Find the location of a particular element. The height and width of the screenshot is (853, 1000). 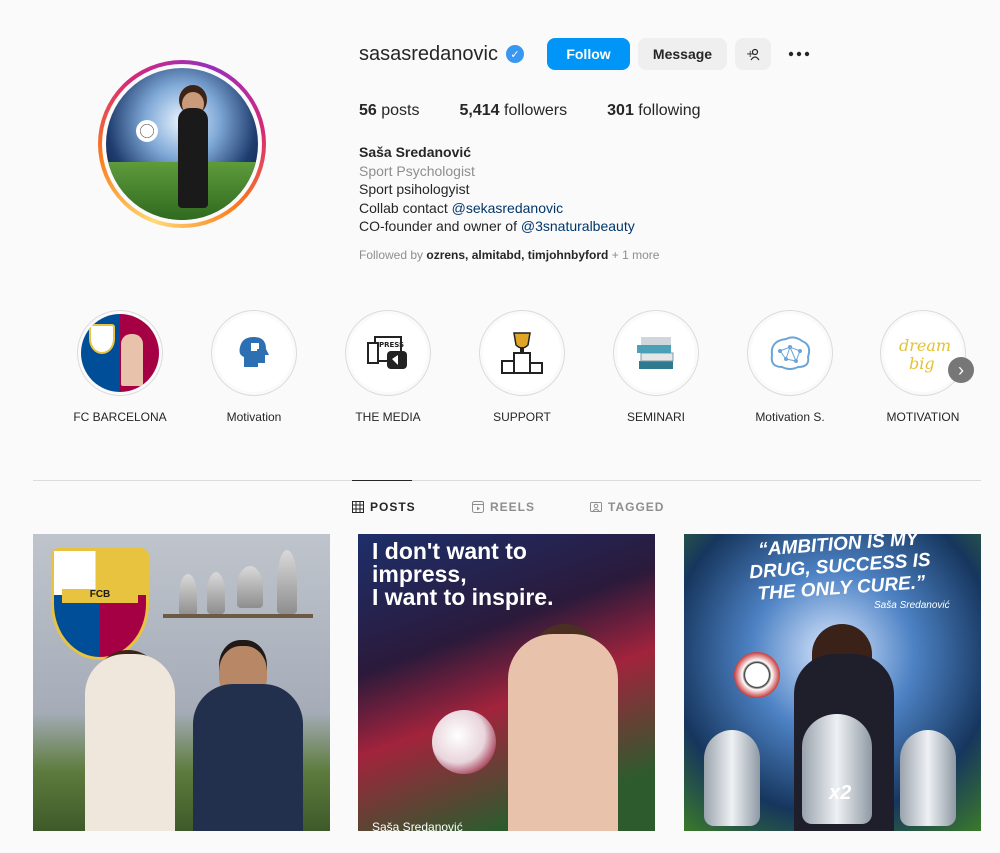

profile-avatar is located at coordinates (182, 144).